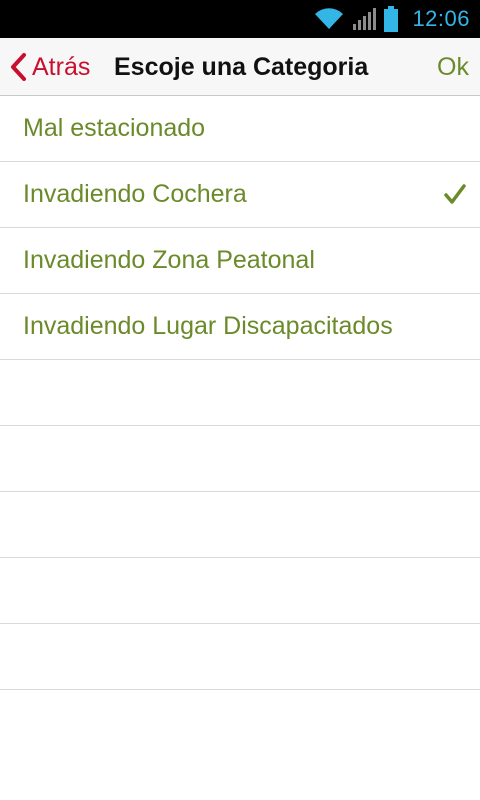 The width and height of the screenshot is (480, 800). I want to click on wifi-icon, so click(329, 19).